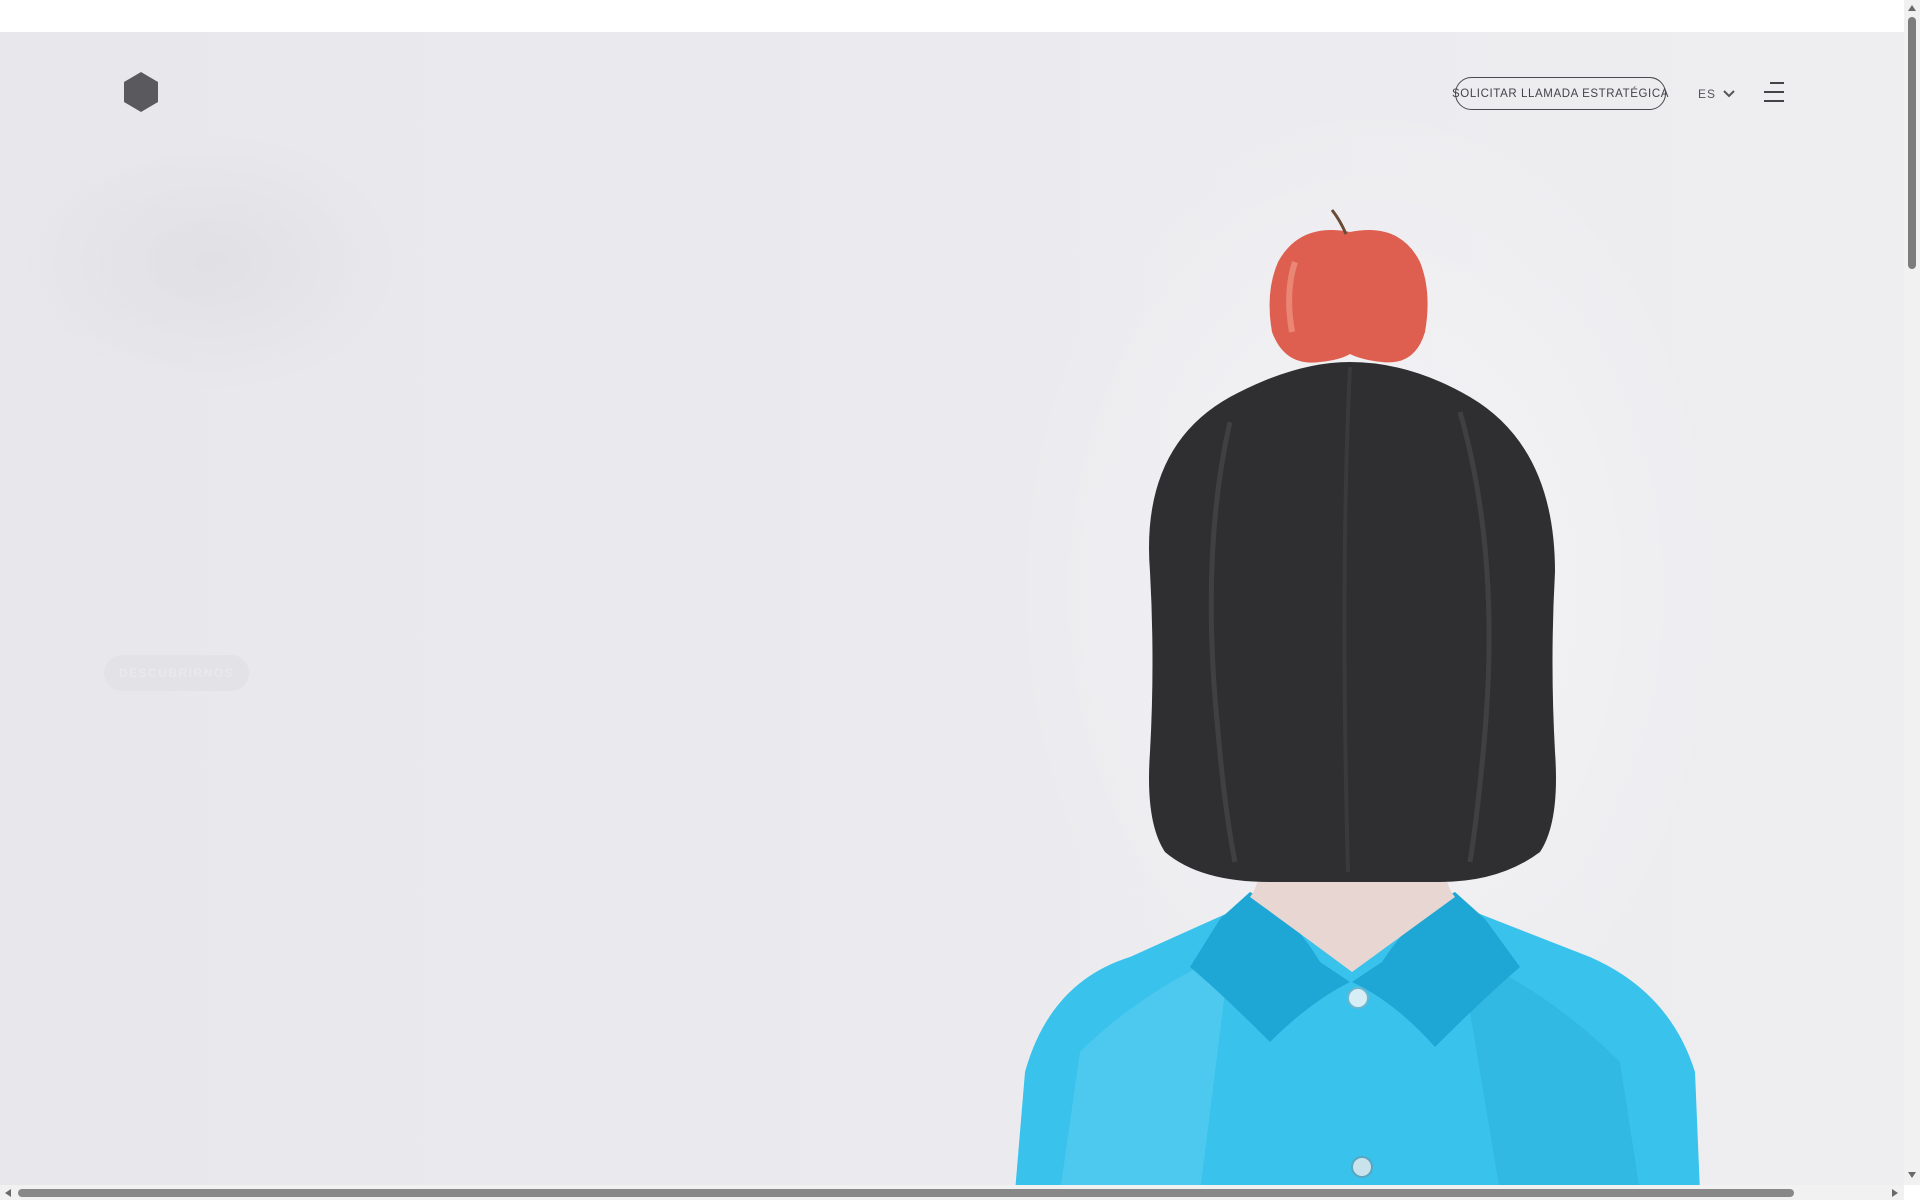  Describe the element at coordinates (8, 1193) in the screenshot. I see `scroll-left-arrow-icon` at that location.